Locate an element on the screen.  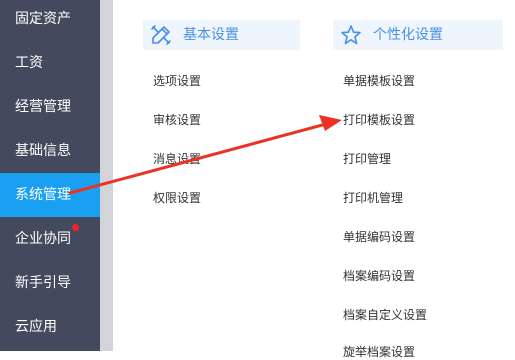
link-archive-code-settings: 档案编码设置 is located at coordinates (379, 275).